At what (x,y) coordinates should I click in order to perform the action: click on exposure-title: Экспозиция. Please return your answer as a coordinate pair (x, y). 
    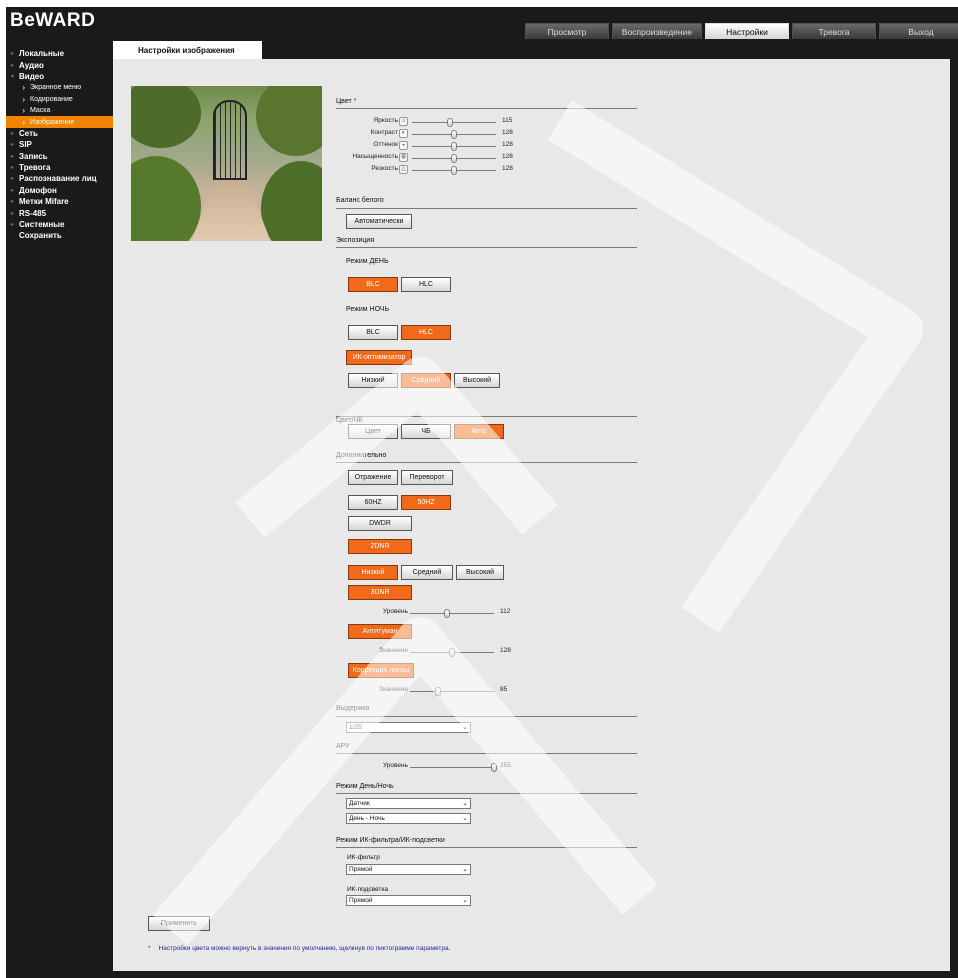
    Looking at the image, I should click on (355, 240).